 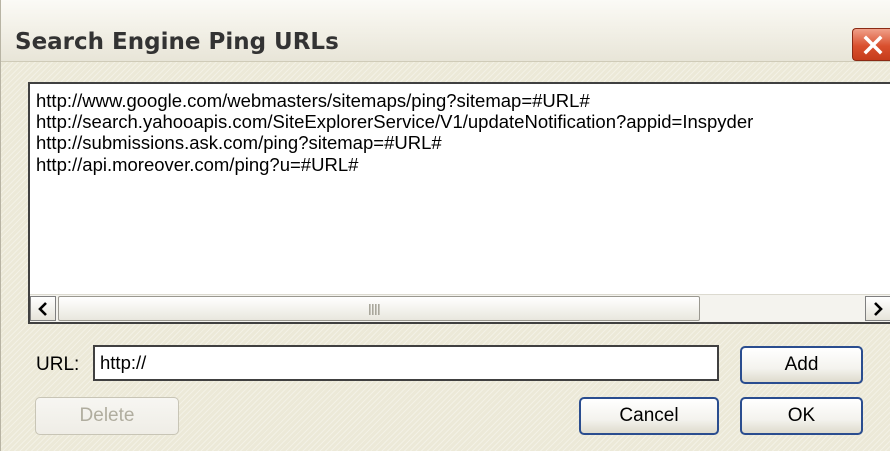 I want to click on arrow-left-icon, so click(x=42, y=309).